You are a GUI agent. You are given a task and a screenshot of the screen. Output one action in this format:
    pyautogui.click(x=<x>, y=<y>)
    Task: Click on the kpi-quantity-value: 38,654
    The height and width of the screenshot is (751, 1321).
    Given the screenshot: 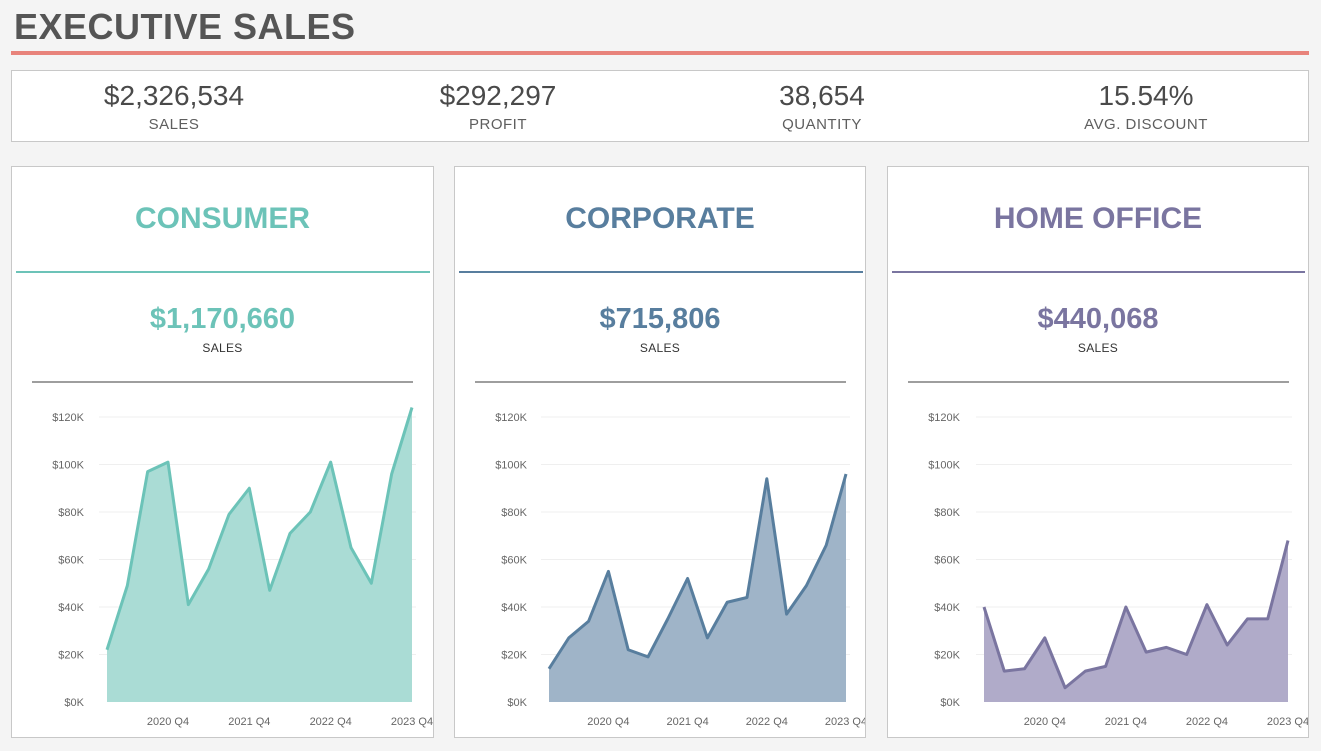 What is the action you would take?
    pyautogui.click(x=822, y=95)
    